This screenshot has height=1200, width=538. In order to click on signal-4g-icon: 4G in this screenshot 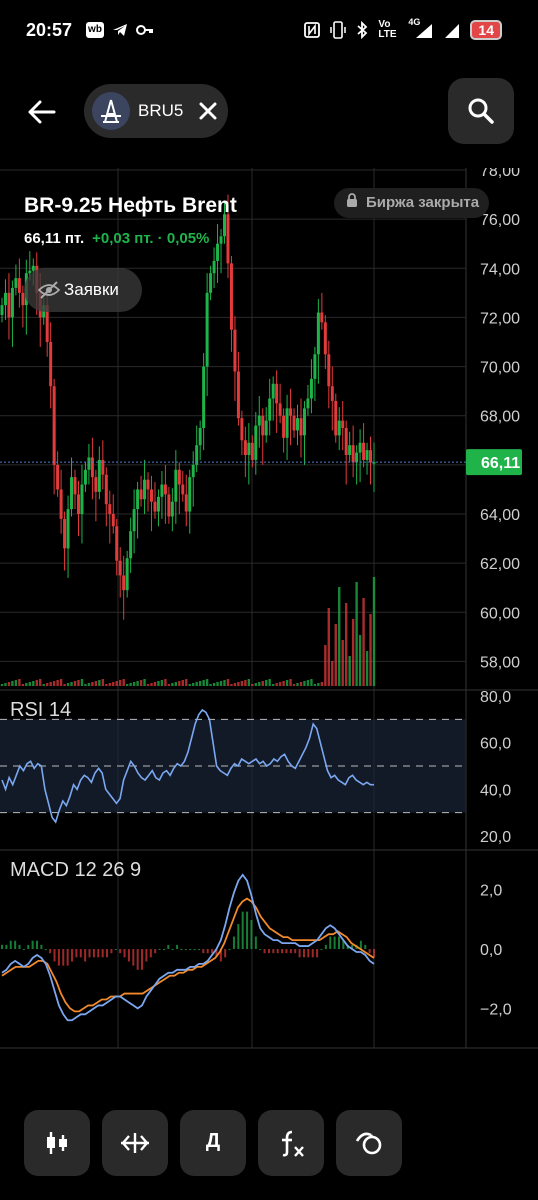, I will do `click(421, 28)`.